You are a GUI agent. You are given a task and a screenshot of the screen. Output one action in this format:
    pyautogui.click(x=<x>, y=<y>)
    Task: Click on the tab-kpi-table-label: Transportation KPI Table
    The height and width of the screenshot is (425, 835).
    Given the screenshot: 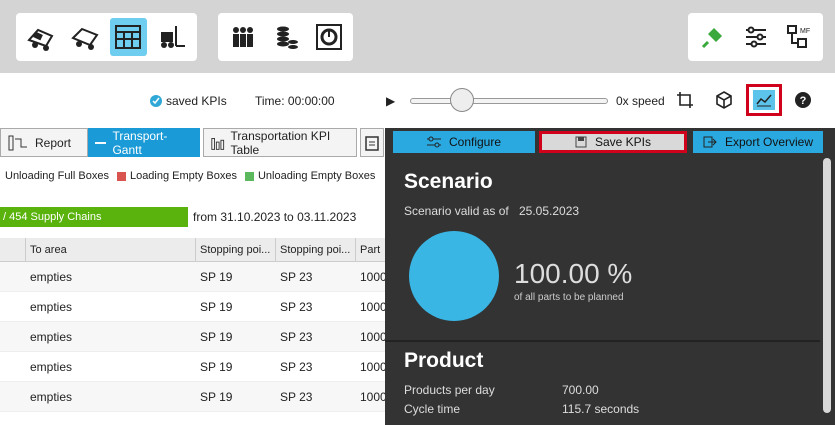 What is the action you would take?
    pyautogui.click(x=280, y=142)
    